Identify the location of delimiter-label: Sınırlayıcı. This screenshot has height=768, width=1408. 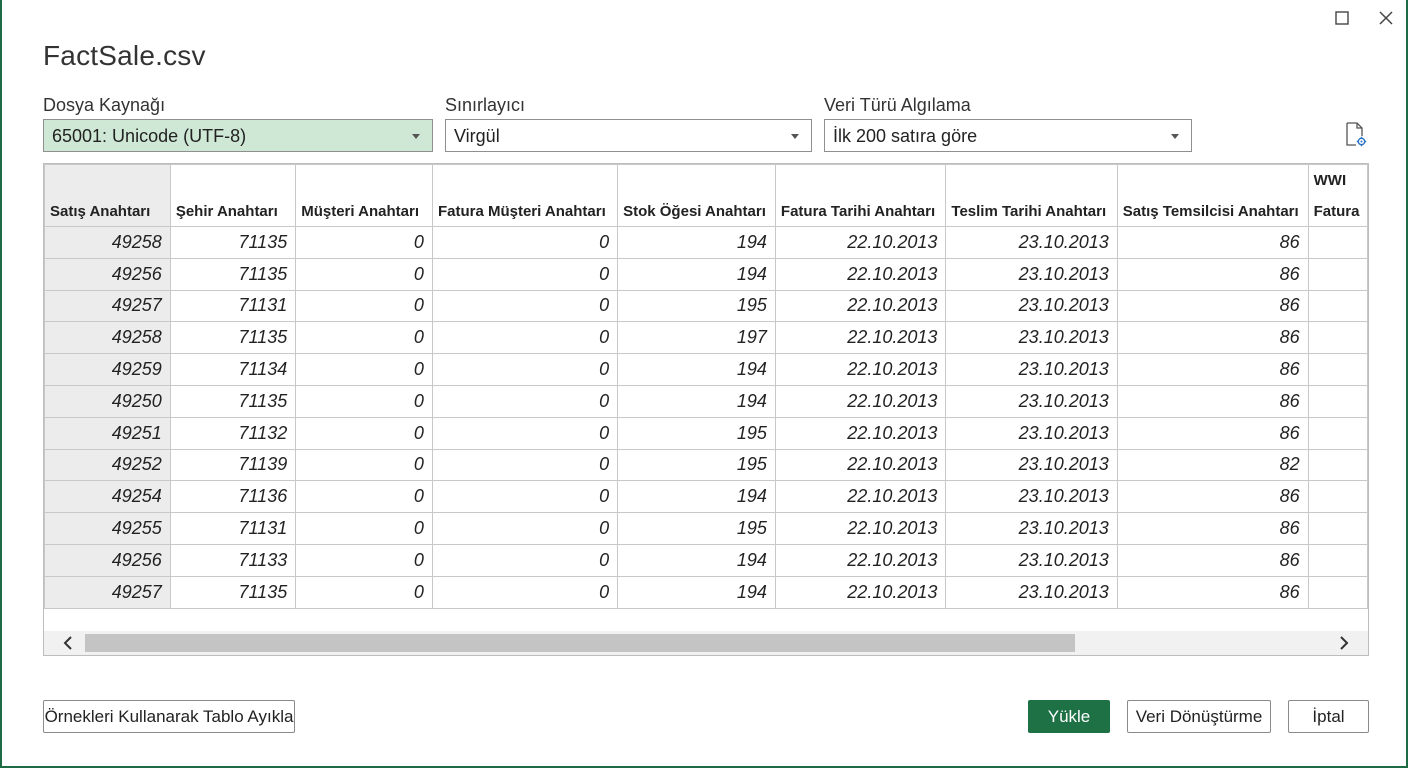
(485, 105).